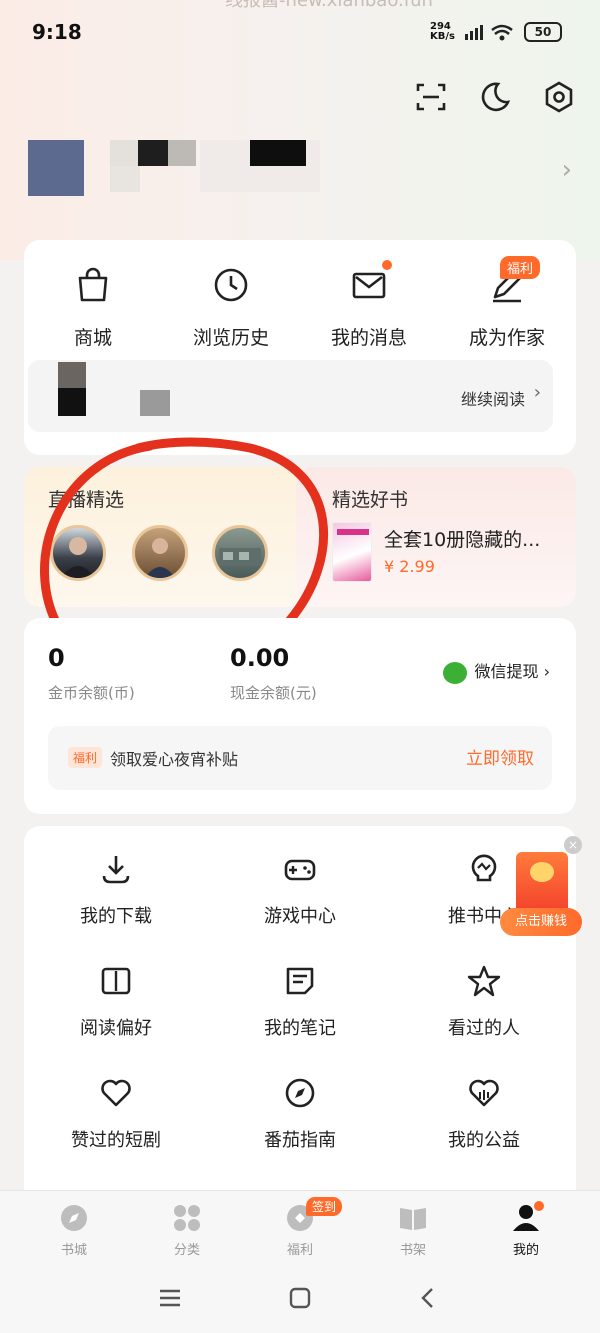  What do you see at coordinates (428, 1298) in the screenshot?
I see `back-icon` at bounding box center [428, 1298].